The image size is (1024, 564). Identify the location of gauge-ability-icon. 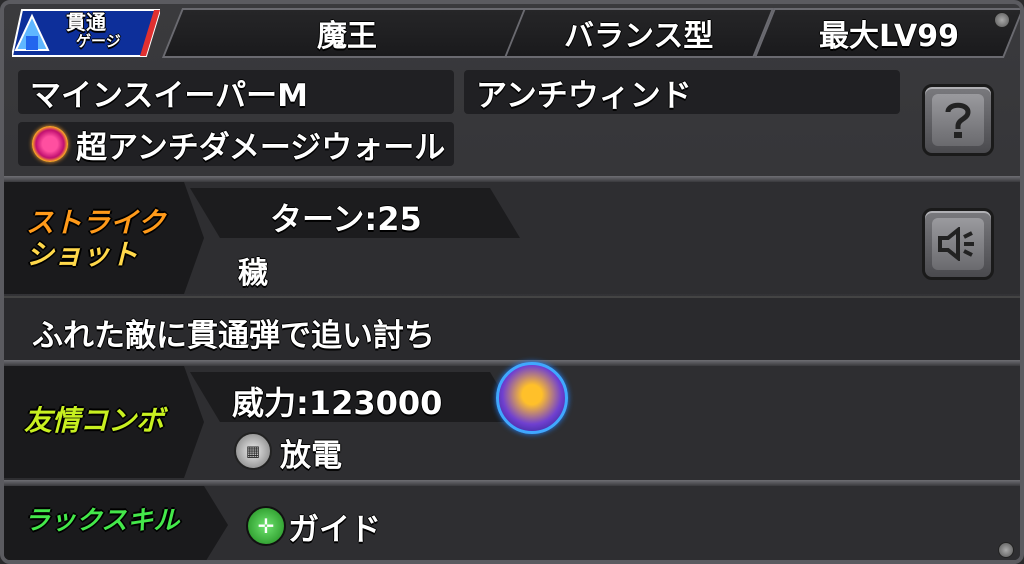
(50, 144).